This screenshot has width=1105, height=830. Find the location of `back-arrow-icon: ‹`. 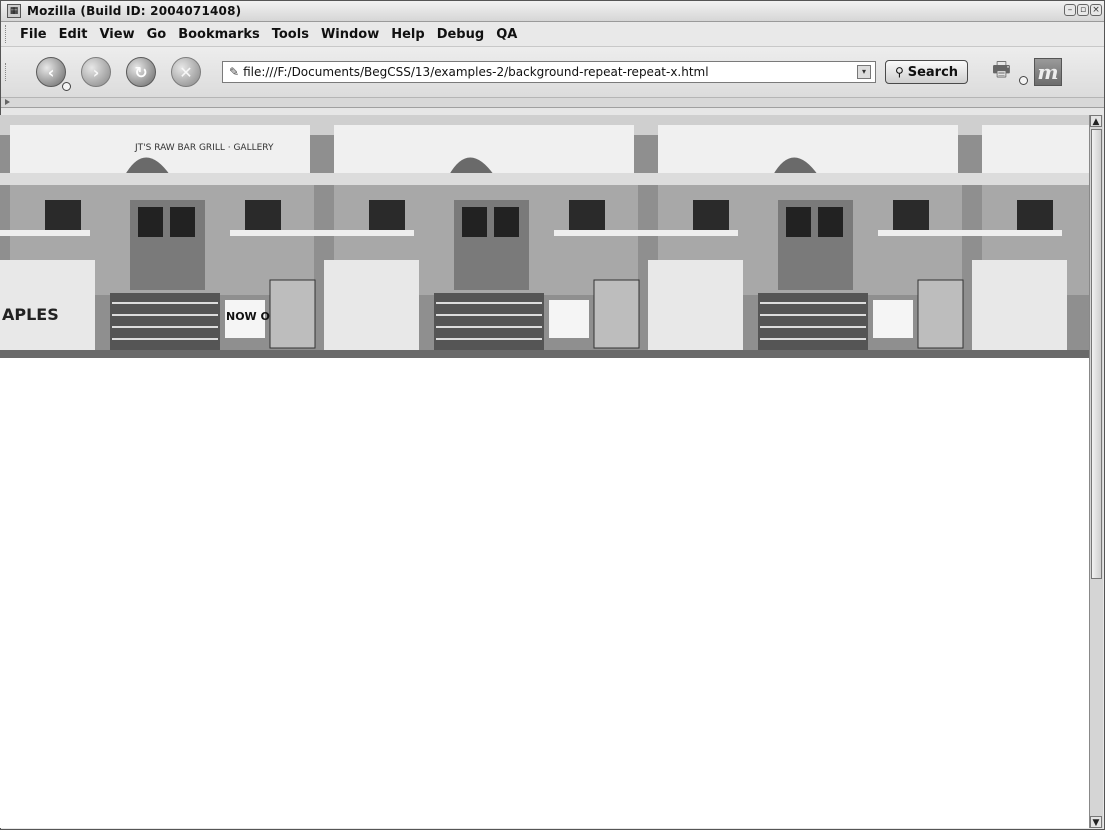

back-arrow-icon: ‹ is located at coordinates (51, 72).